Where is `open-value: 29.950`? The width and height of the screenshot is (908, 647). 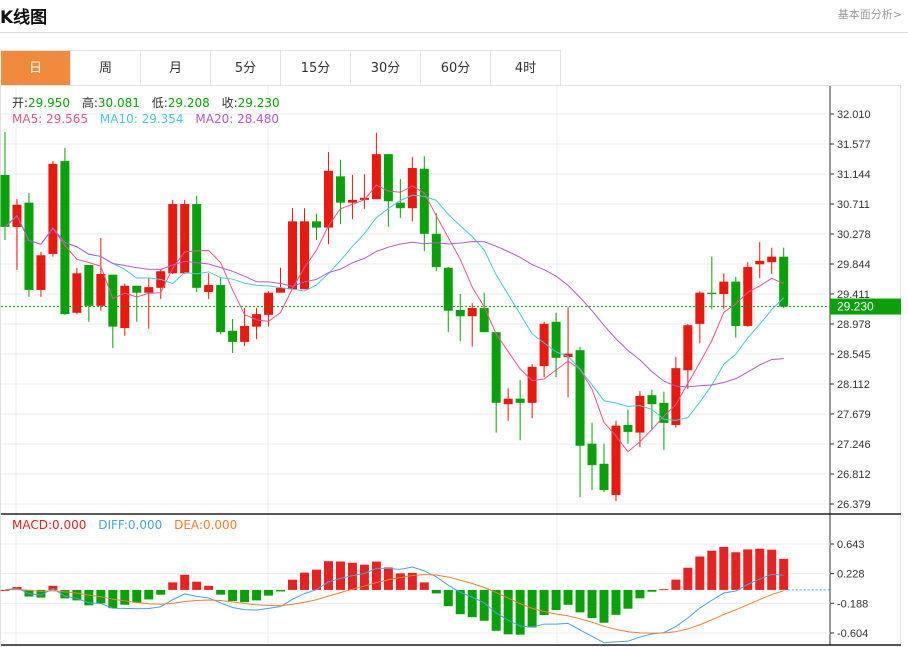 open-value: 29.950 is located at coordinates (49, 103).